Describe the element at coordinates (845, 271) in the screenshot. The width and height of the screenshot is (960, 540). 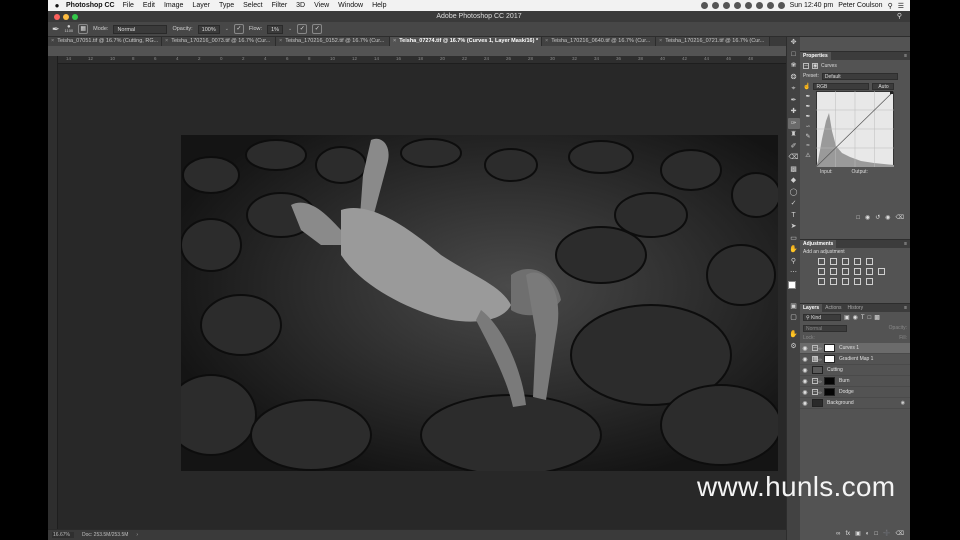
I see `black-white-icon` at that location.